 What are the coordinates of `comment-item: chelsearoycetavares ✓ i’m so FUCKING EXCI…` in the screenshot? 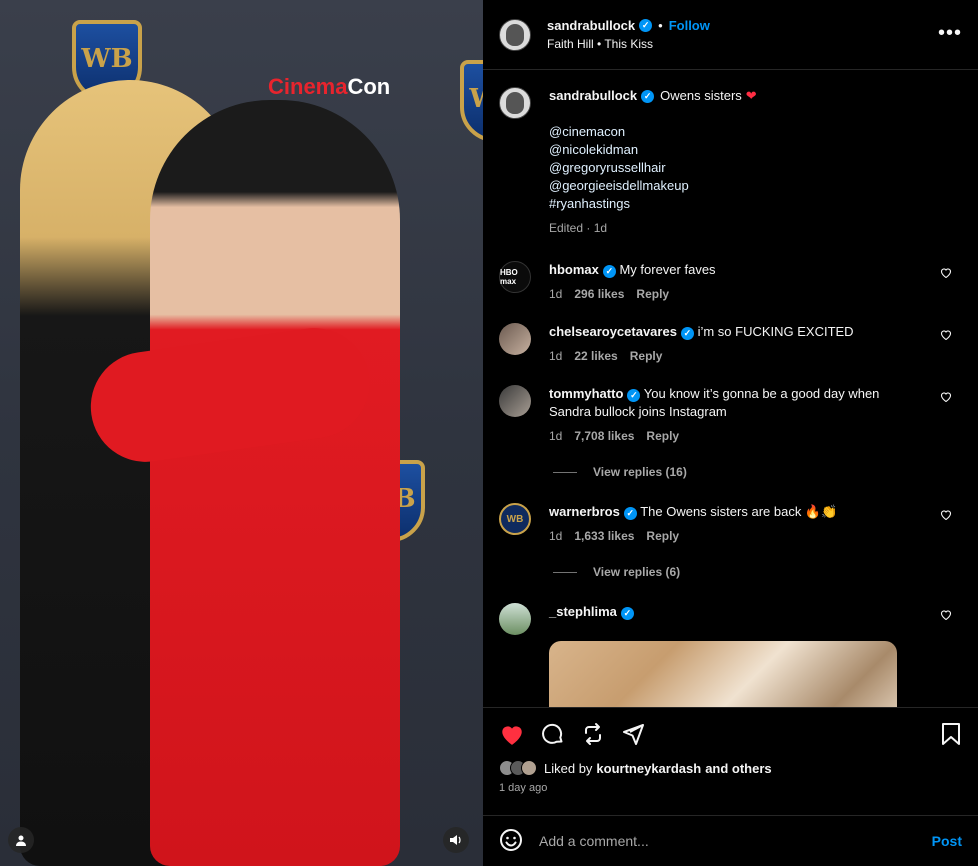 It's located at (730, 344).